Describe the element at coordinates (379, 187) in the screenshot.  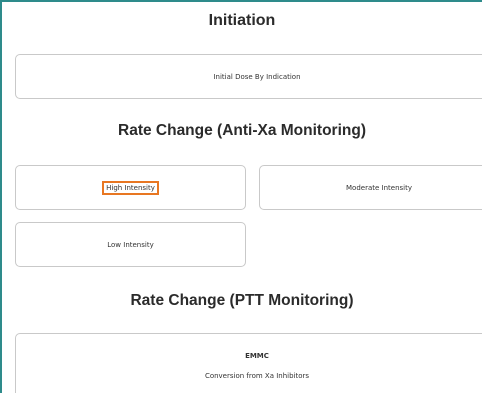
I see `moderate-intensity-label: Moderate Intensity` at that location.